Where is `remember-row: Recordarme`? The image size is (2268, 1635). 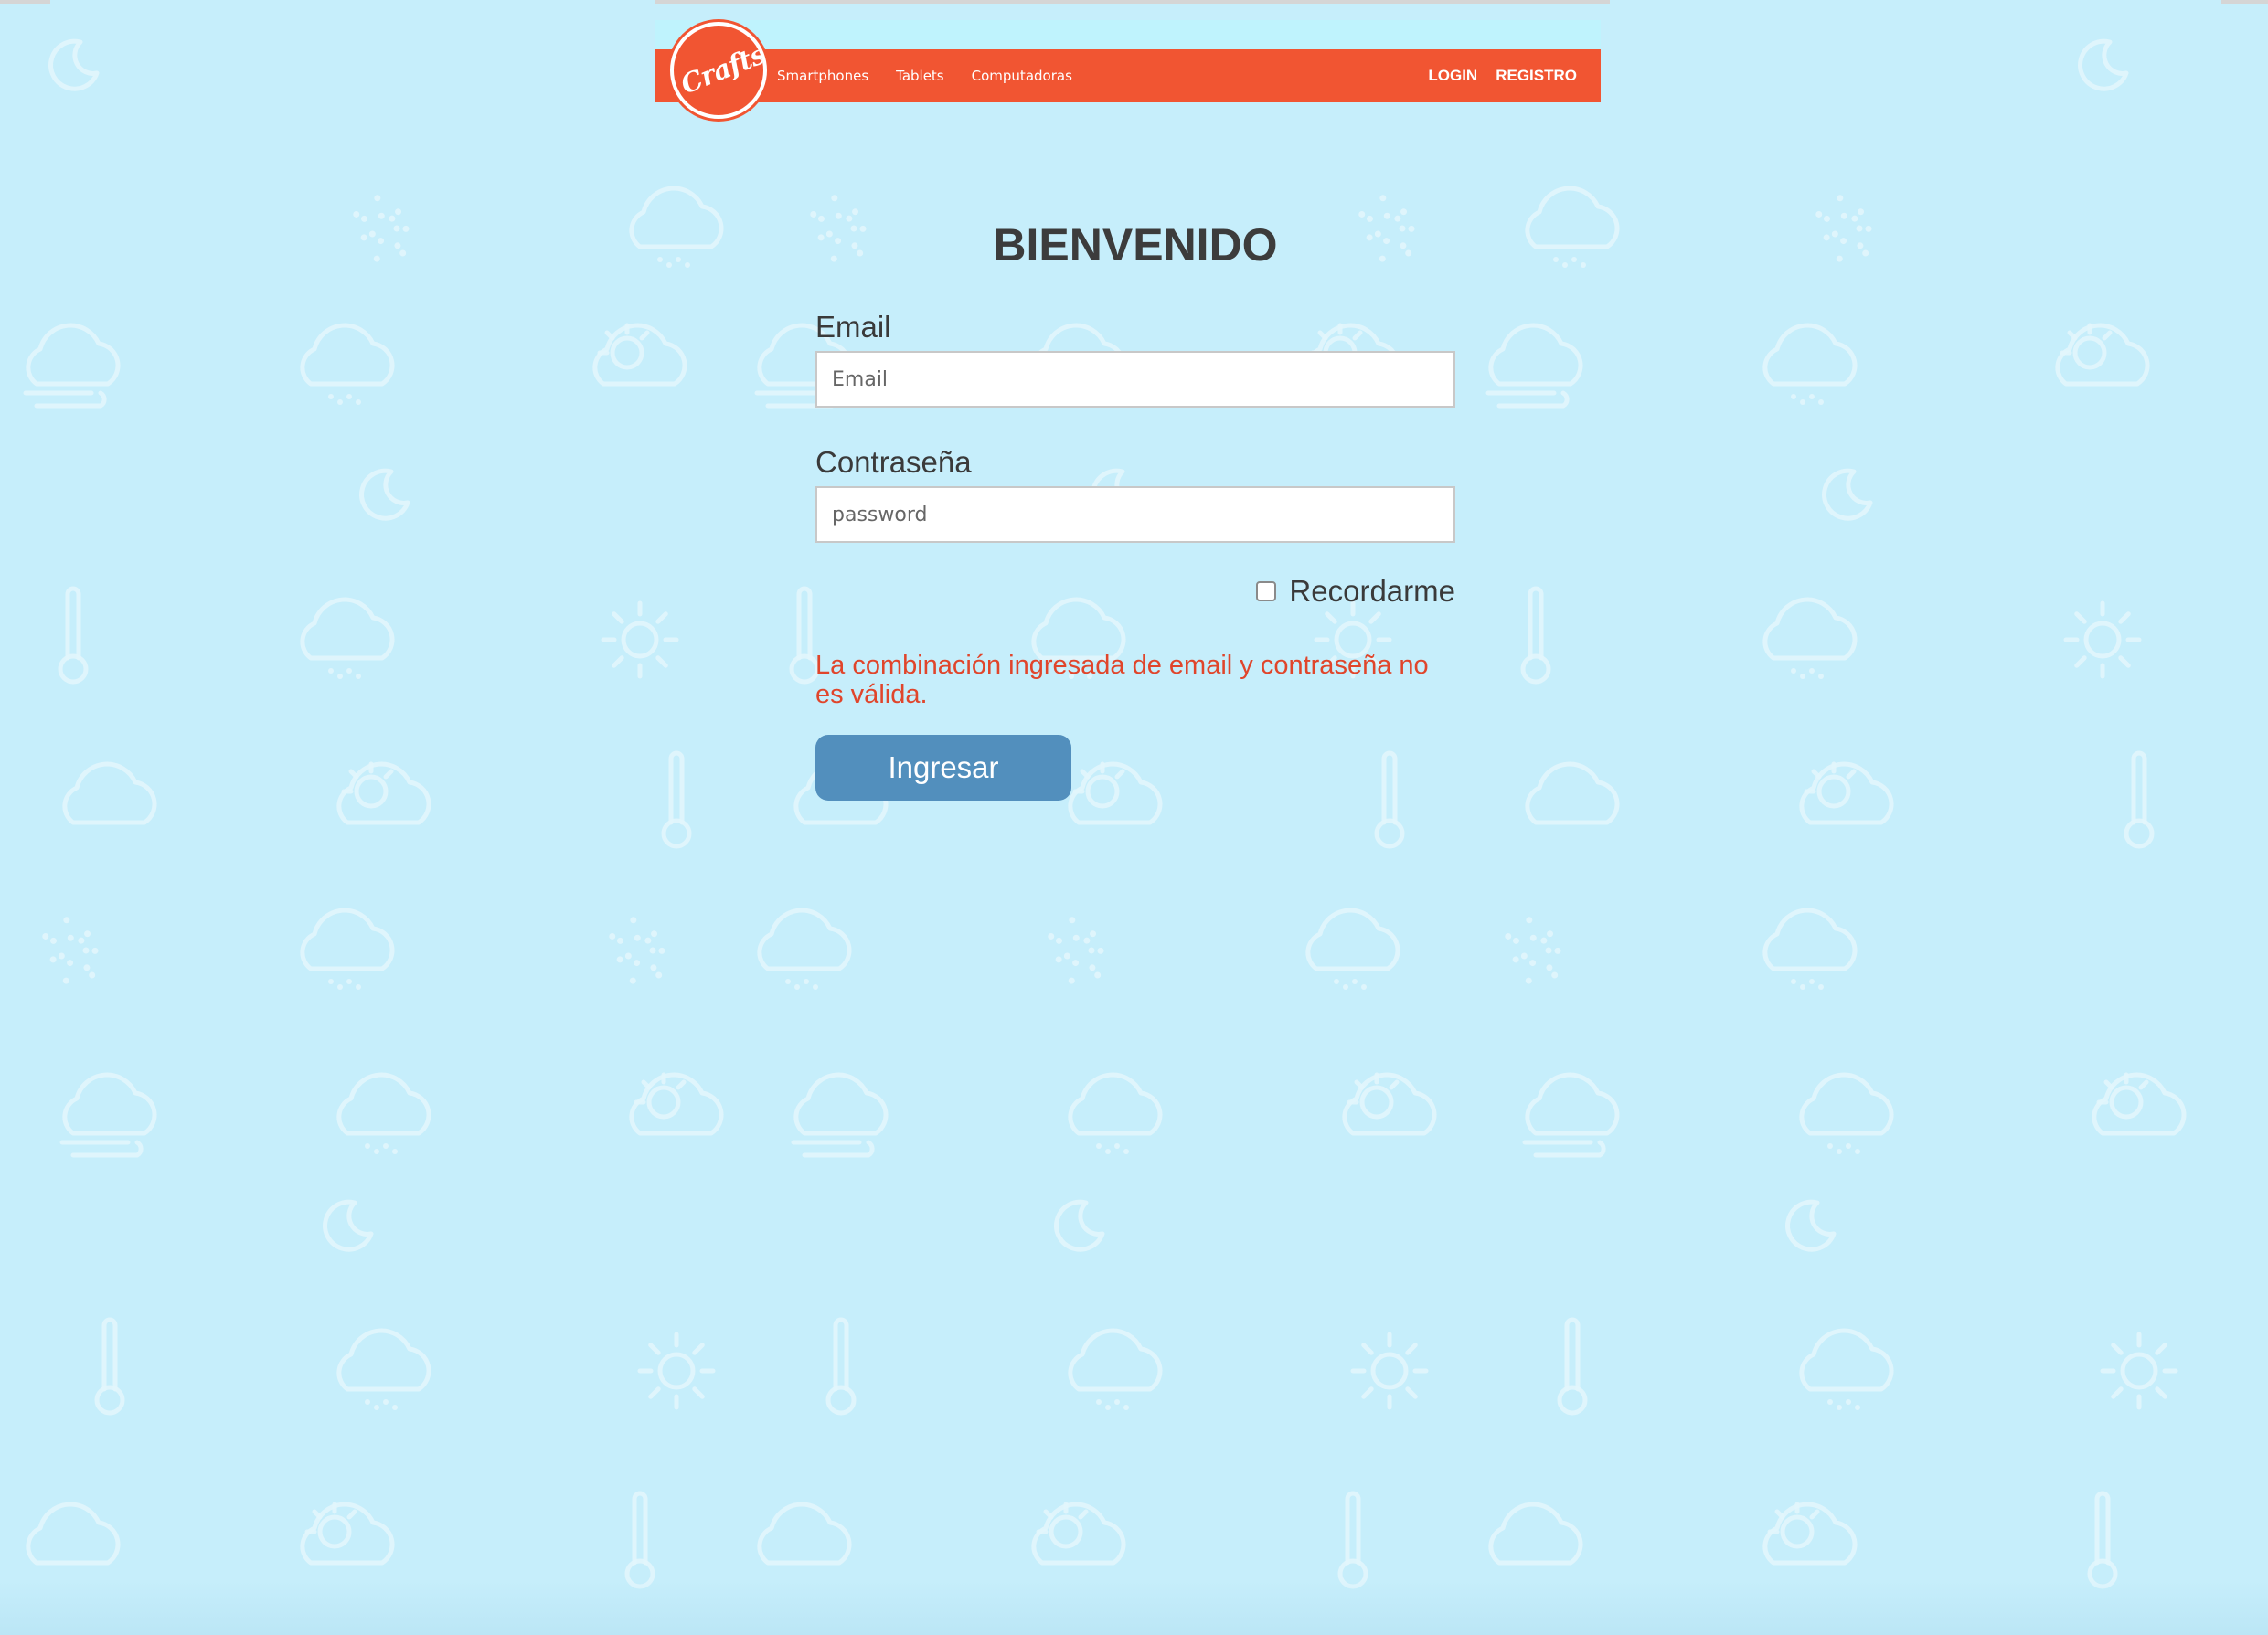 remember-row: Recordarme is located at coordinates (1135, 592).